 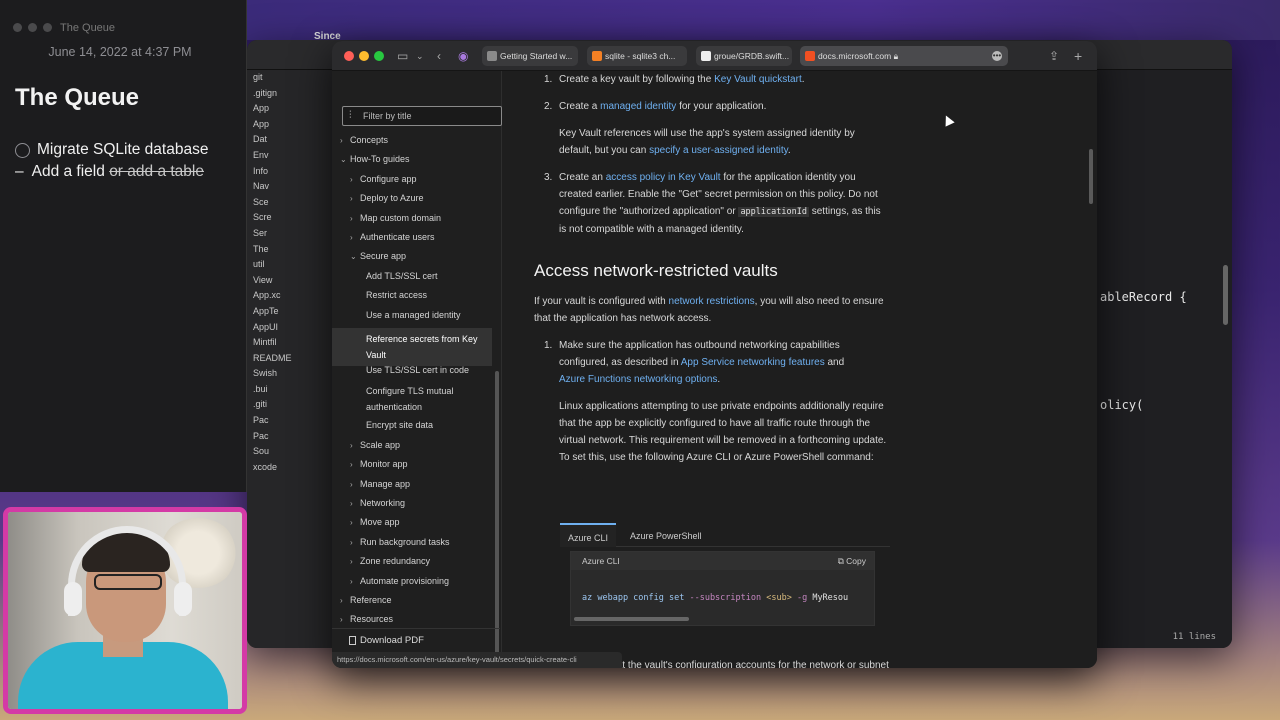 What do you see at coordinates (390, 581) in the screenshot?
I see `toc-item: › Automate provisioning` at bounding box center [390, 581].